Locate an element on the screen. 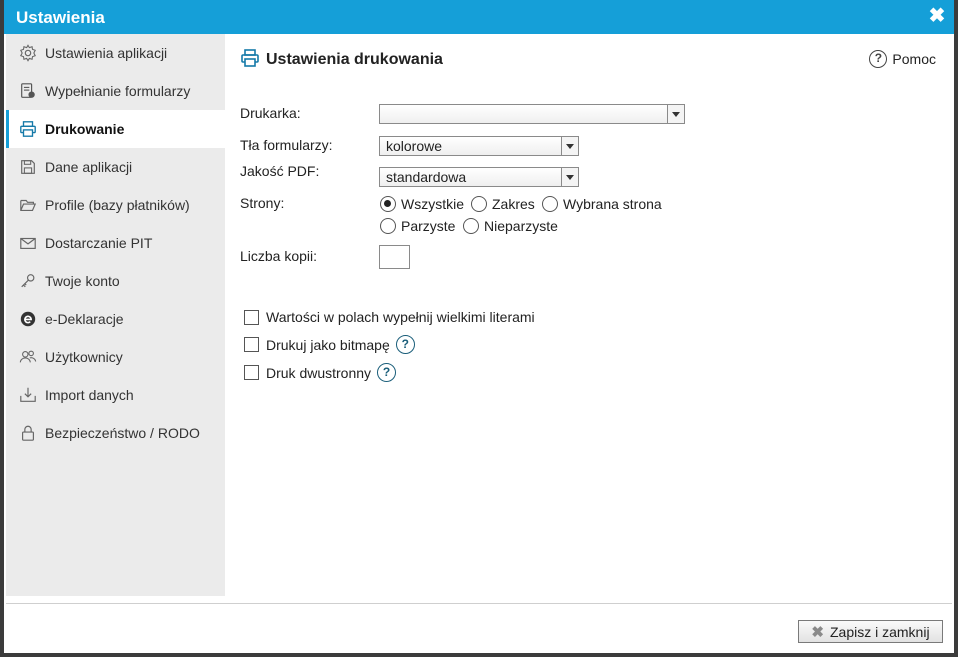 This screenshot has width=958, height=657. page-title-text: Ustawienia drukowania is located at coordinates (354, 59).